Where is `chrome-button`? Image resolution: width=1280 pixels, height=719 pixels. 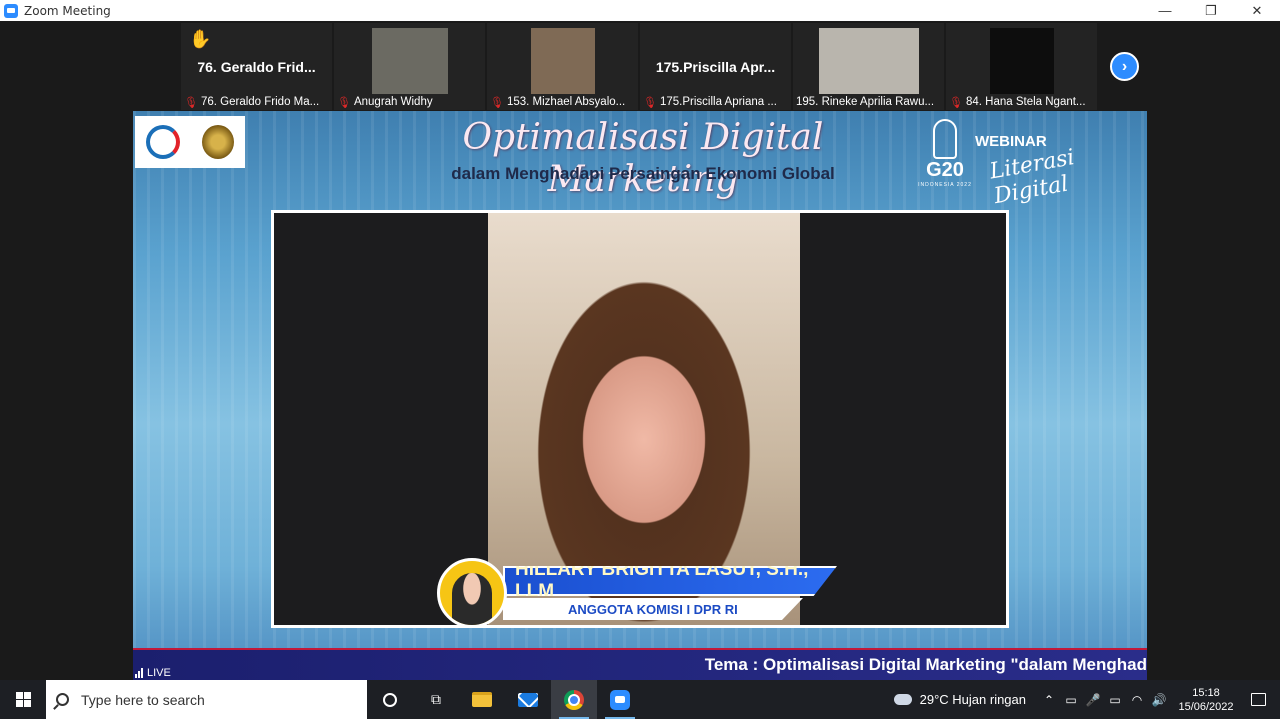
chrome-button is located at coordinates (574, 699).